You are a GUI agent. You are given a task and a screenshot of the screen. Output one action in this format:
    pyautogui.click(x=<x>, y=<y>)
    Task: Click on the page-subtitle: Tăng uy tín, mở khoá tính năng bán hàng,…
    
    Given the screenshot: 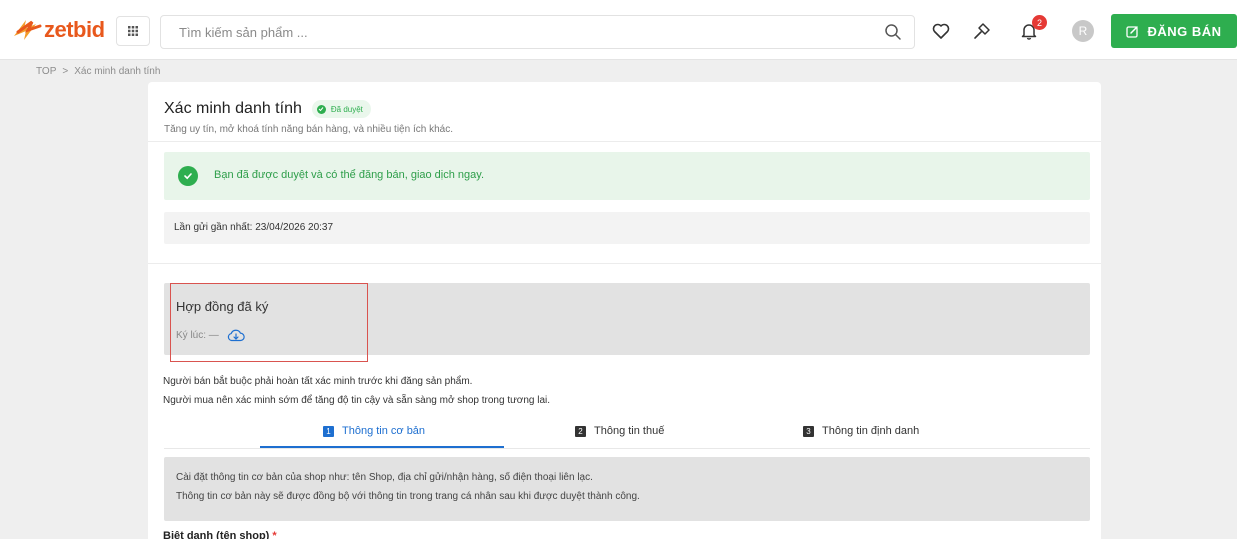 What is the action you would take?
    pyautogui.click(x=308, y=129)
    